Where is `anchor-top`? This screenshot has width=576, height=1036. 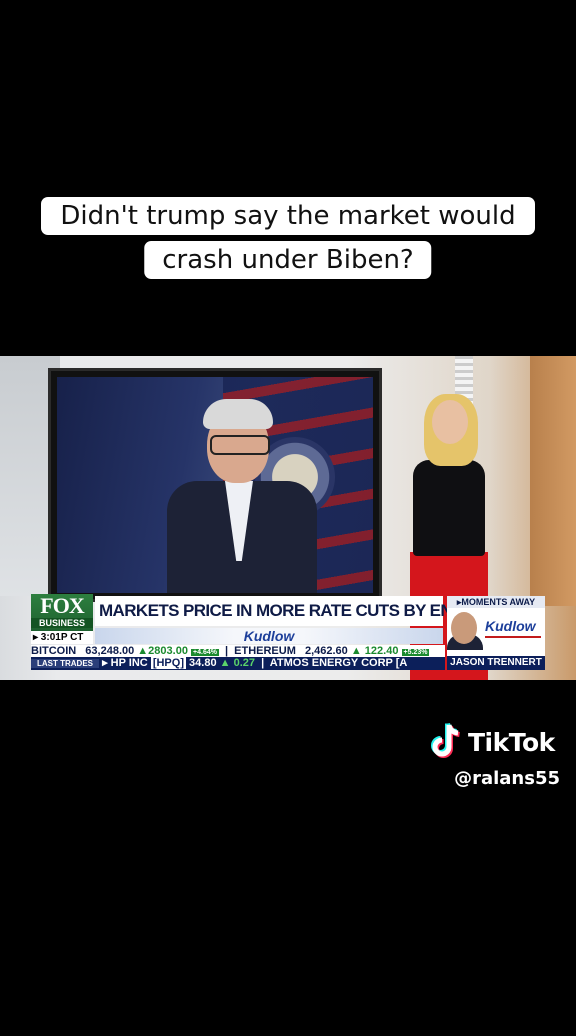
anchor-top is located at coordinates (449, 508).